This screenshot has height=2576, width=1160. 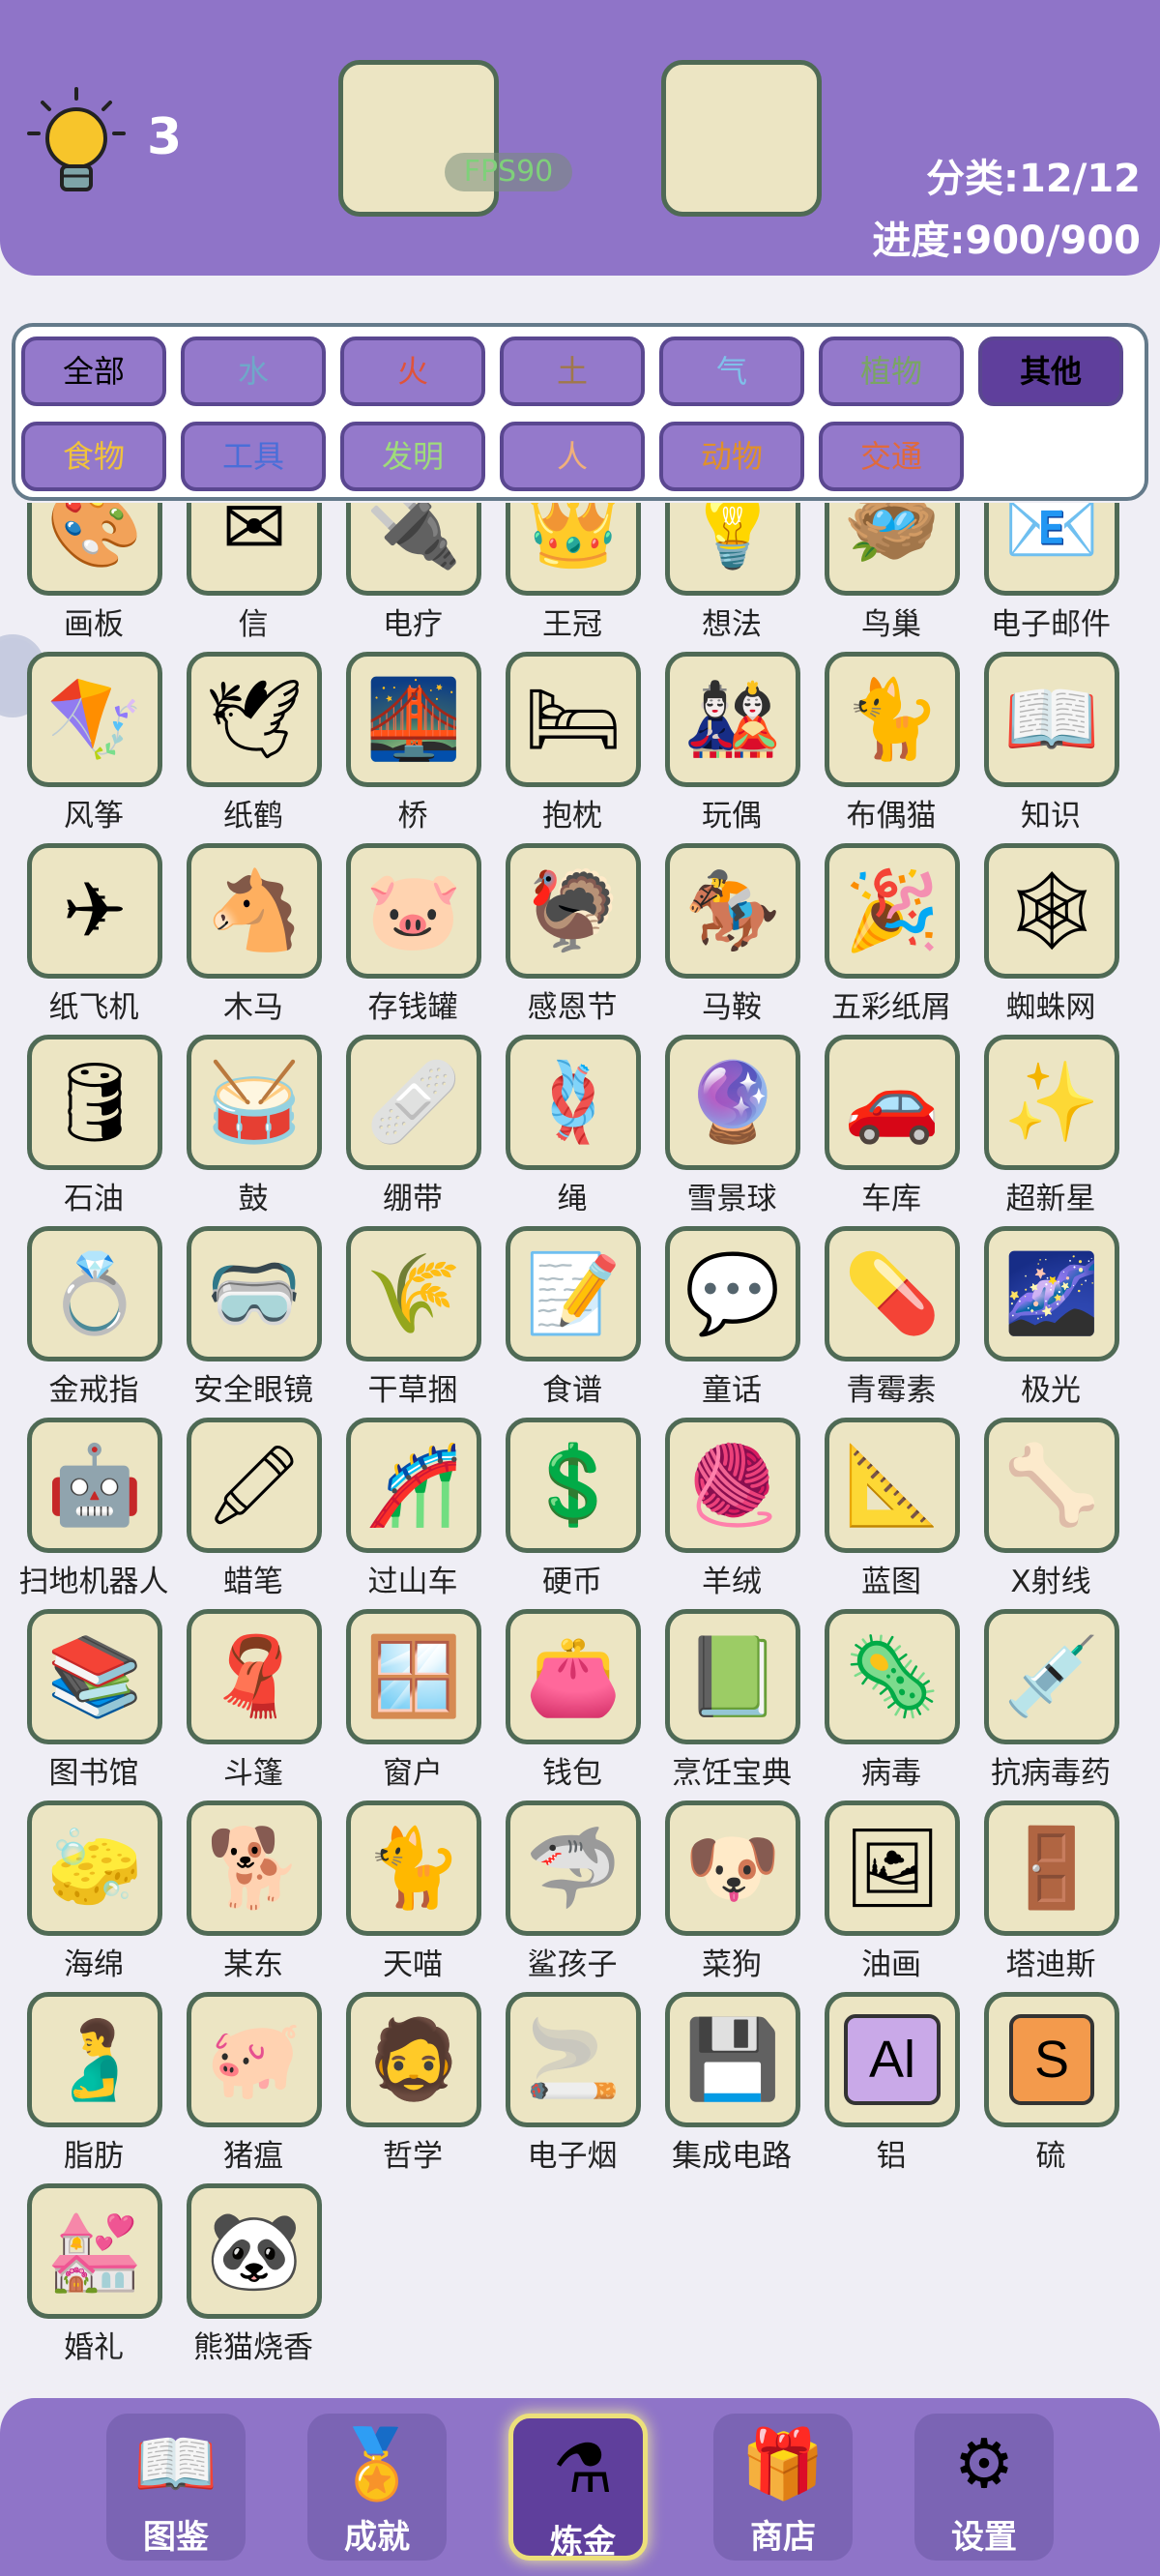 What do you see at coordinates (1052, 1676) in the screenshot?
I see `item-icon: 💉` at bounding box center [1052, 1676].